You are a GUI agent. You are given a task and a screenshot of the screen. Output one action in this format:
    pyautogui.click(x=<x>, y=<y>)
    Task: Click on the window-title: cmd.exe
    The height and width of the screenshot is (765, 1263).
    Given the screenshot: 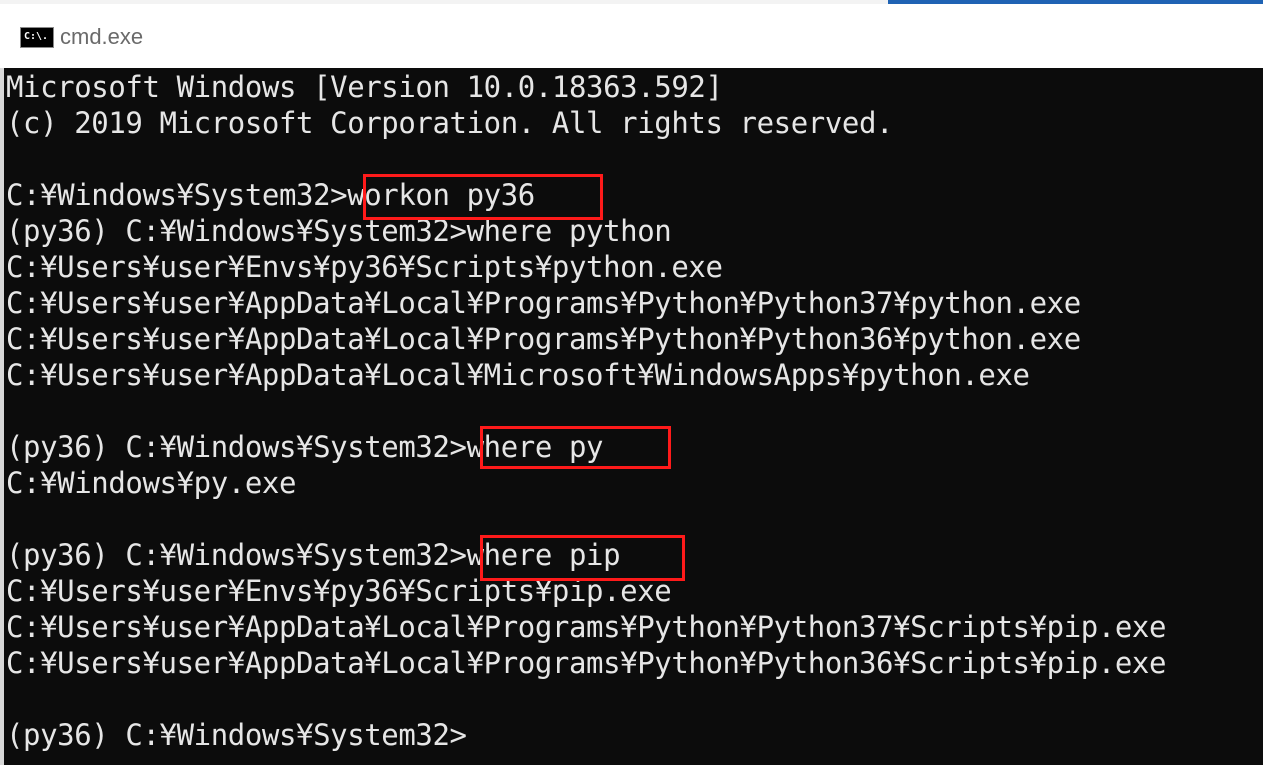 What is the action you would take?
    pyautogui.click(x=102, y=36)
    